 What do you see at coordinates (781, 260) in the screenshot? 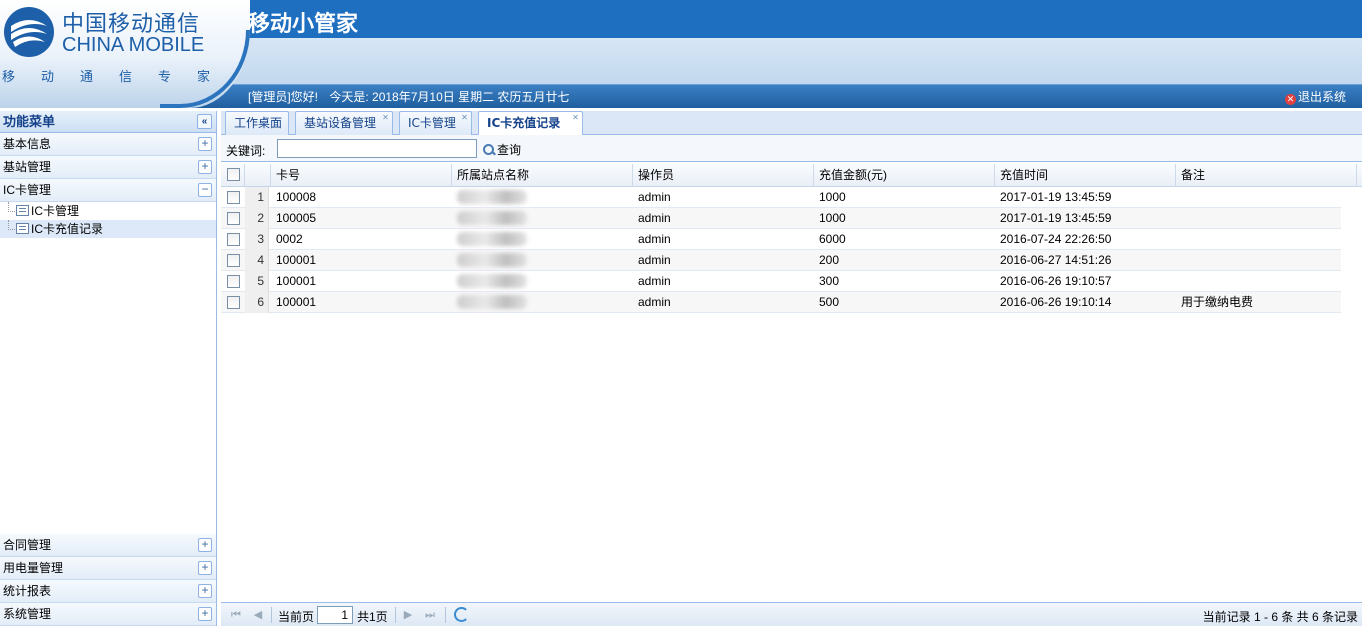
I see `table-row: 4 100001 admin 200 2016-06-27 14:51:26` at bounding box center [781, 260].